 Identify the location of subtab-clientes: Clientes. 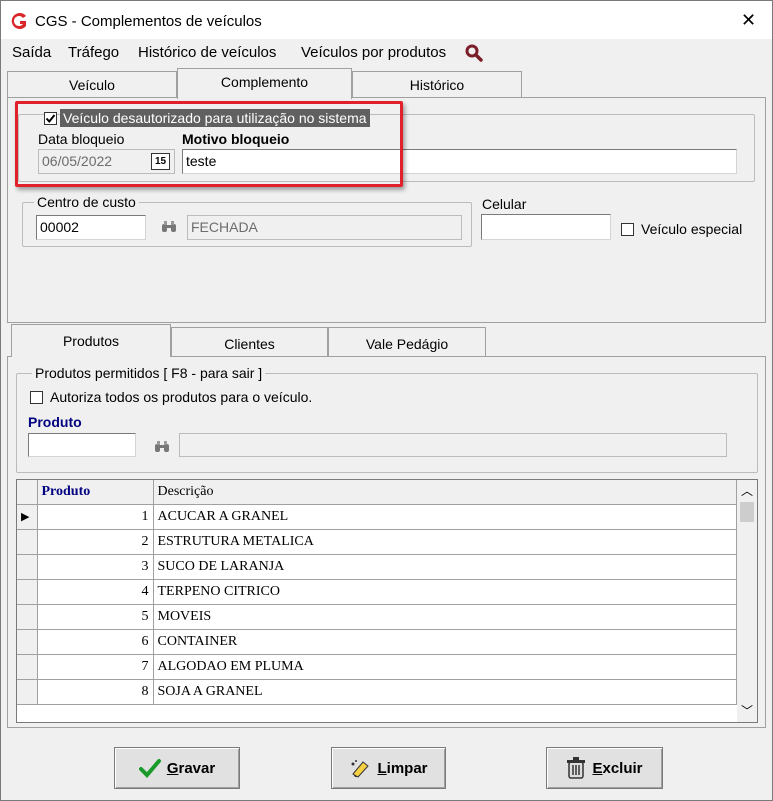
(249, 342).